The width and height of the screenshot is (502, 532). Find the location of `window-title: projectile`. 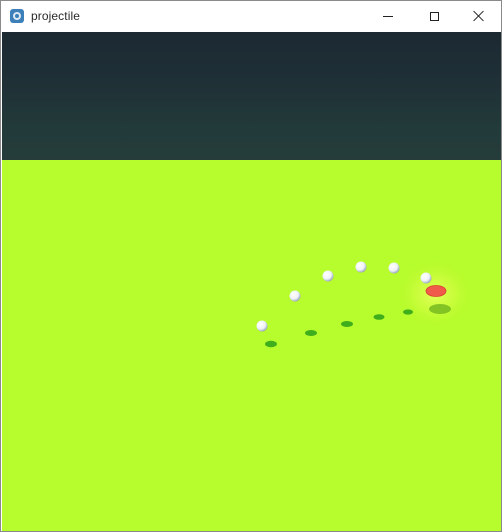

window-title: projectile is located at coordinates (56, 16).